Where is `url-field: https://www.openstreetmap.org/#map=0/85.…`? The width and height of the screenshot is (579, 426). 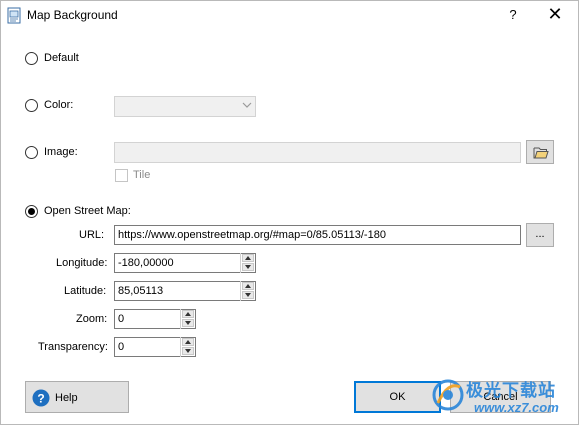 url-field: https://www.openstreetmap.org/#map=0/85.… is located at coordinates (317, 235).